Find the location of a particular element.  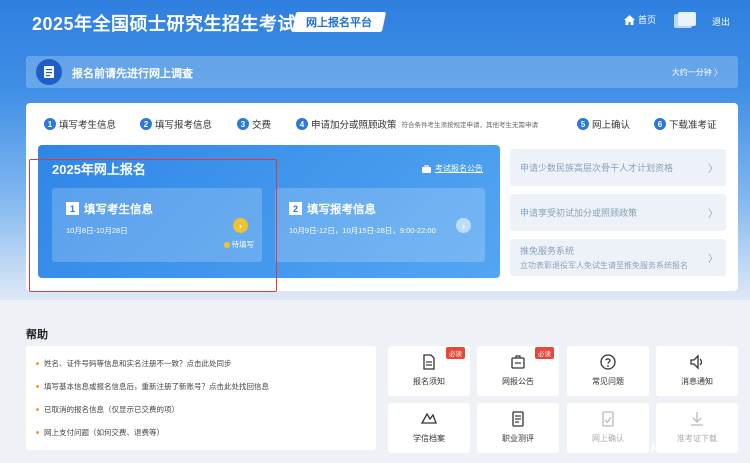

site-title: 2025年全国硕士研究生招生考试 is located at coordinates (164, 24).